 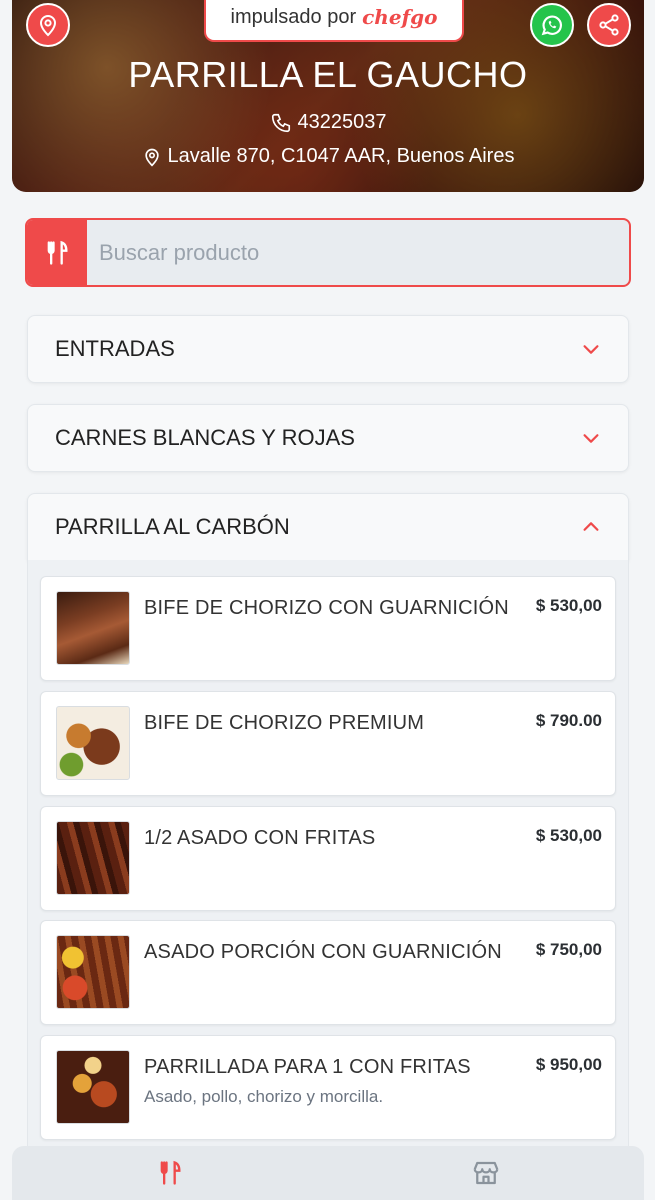 What do you see at coordinates (307, 1067) in the screenshot?
I see `product-name: PARRILLADA PARA 1 CON FRITAS` at bounding box center [307, 1067].